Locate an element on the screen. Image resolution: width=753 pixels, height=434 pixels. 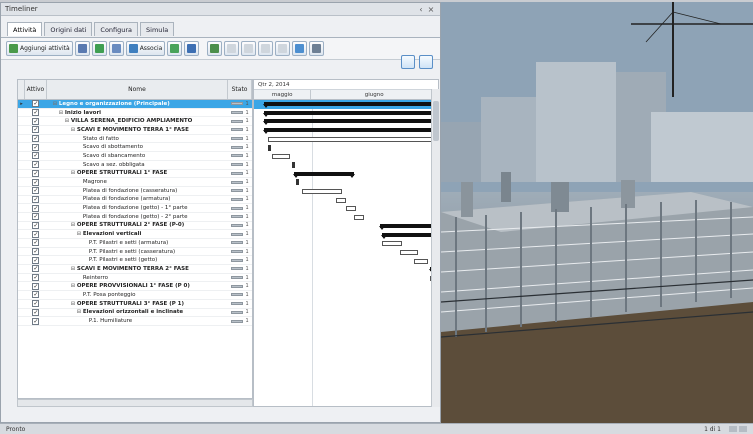
remove-button is located at coordinates (82, 48).